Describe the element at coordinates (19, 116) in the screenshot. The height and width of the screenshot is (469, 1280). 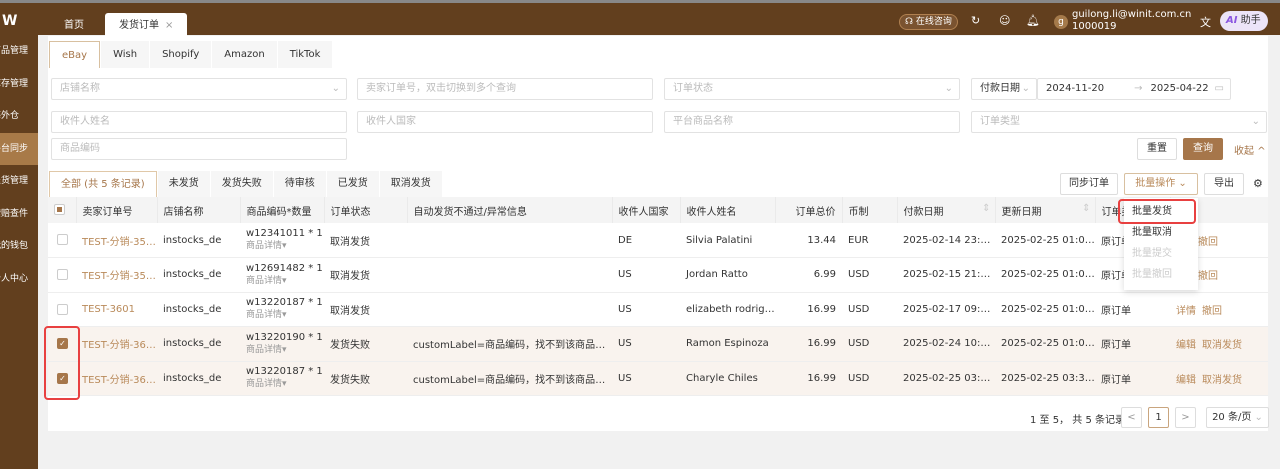
I see `sidebar-item-warehouse: 海外仓` at that location.